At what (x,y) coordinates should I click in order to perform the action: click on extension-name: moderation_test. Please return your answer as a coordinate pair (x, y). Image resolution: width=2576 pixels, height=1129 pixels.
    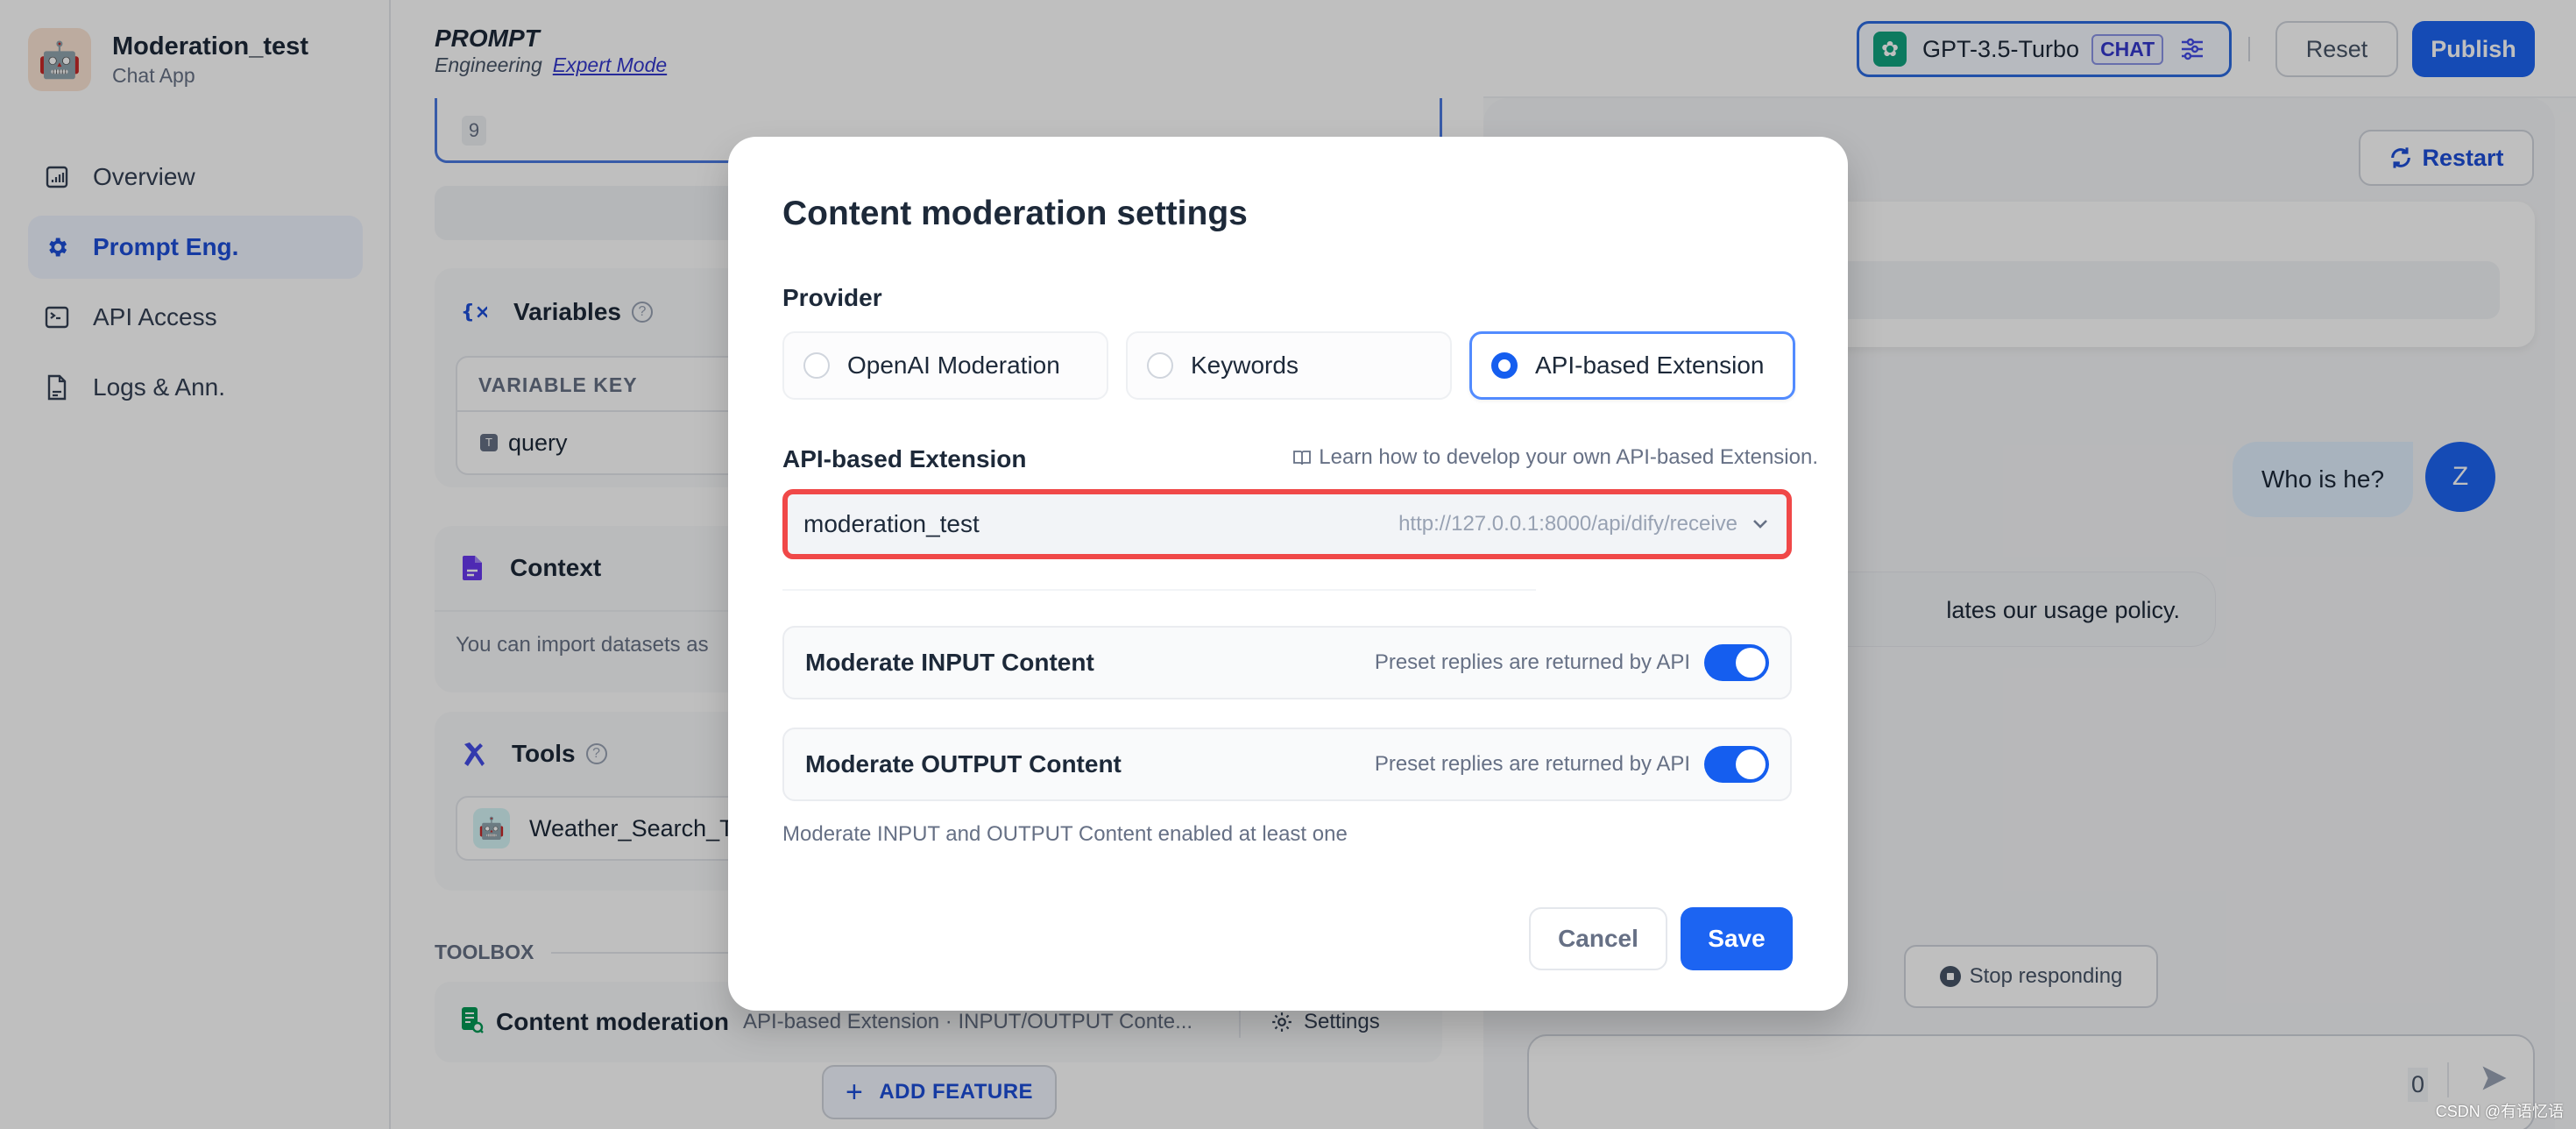
    Looking at the image, I should click on (891, 523).